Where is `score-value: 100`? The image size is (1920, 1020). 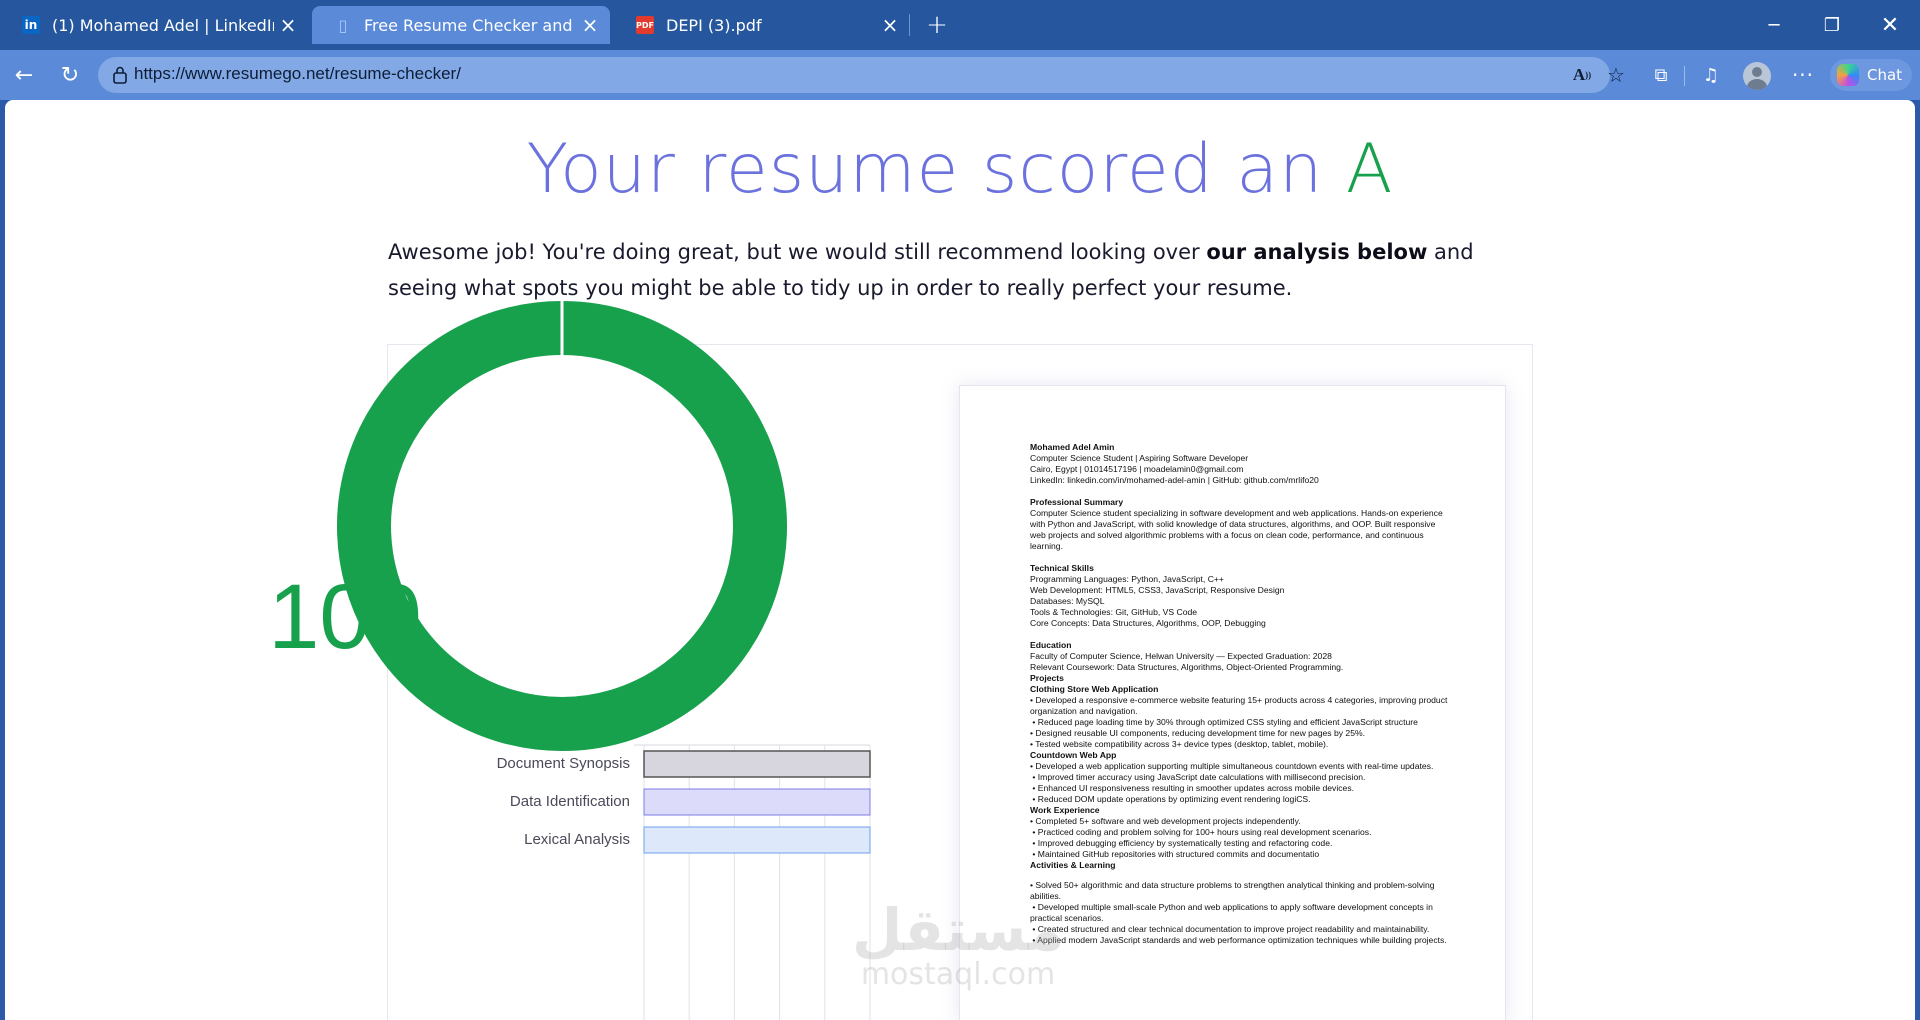
score-value: 100 is located at coordinates (345, 617).